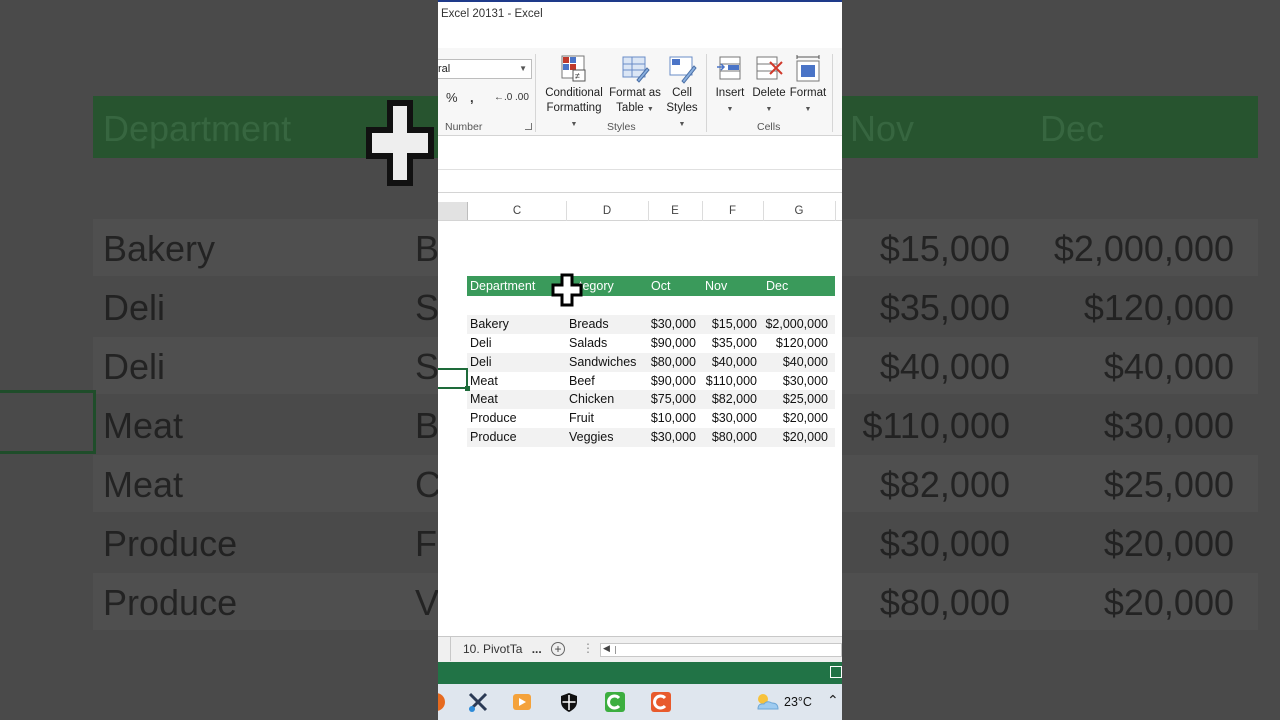 This screenshot has height=720, width=1280. Describe the element at coordinates (517, 211) in the screenshot. I see `column-header-c: C` at that location.